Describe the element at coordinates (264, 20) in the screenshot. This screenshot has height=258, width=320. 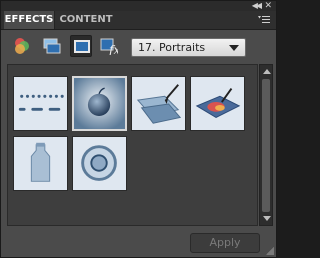
I see `panel-menu-icon` at that location.